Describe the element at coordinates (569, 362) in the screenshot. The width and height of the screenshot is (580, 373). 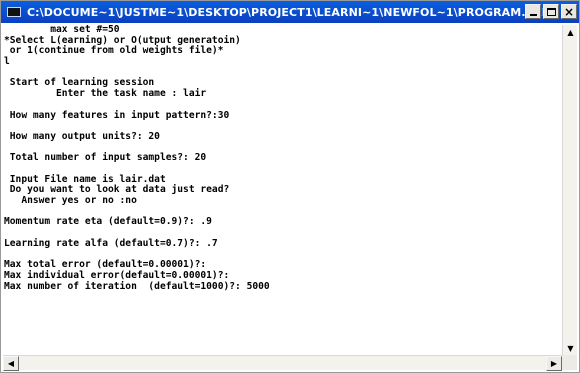
I see `size-grip` at that location.